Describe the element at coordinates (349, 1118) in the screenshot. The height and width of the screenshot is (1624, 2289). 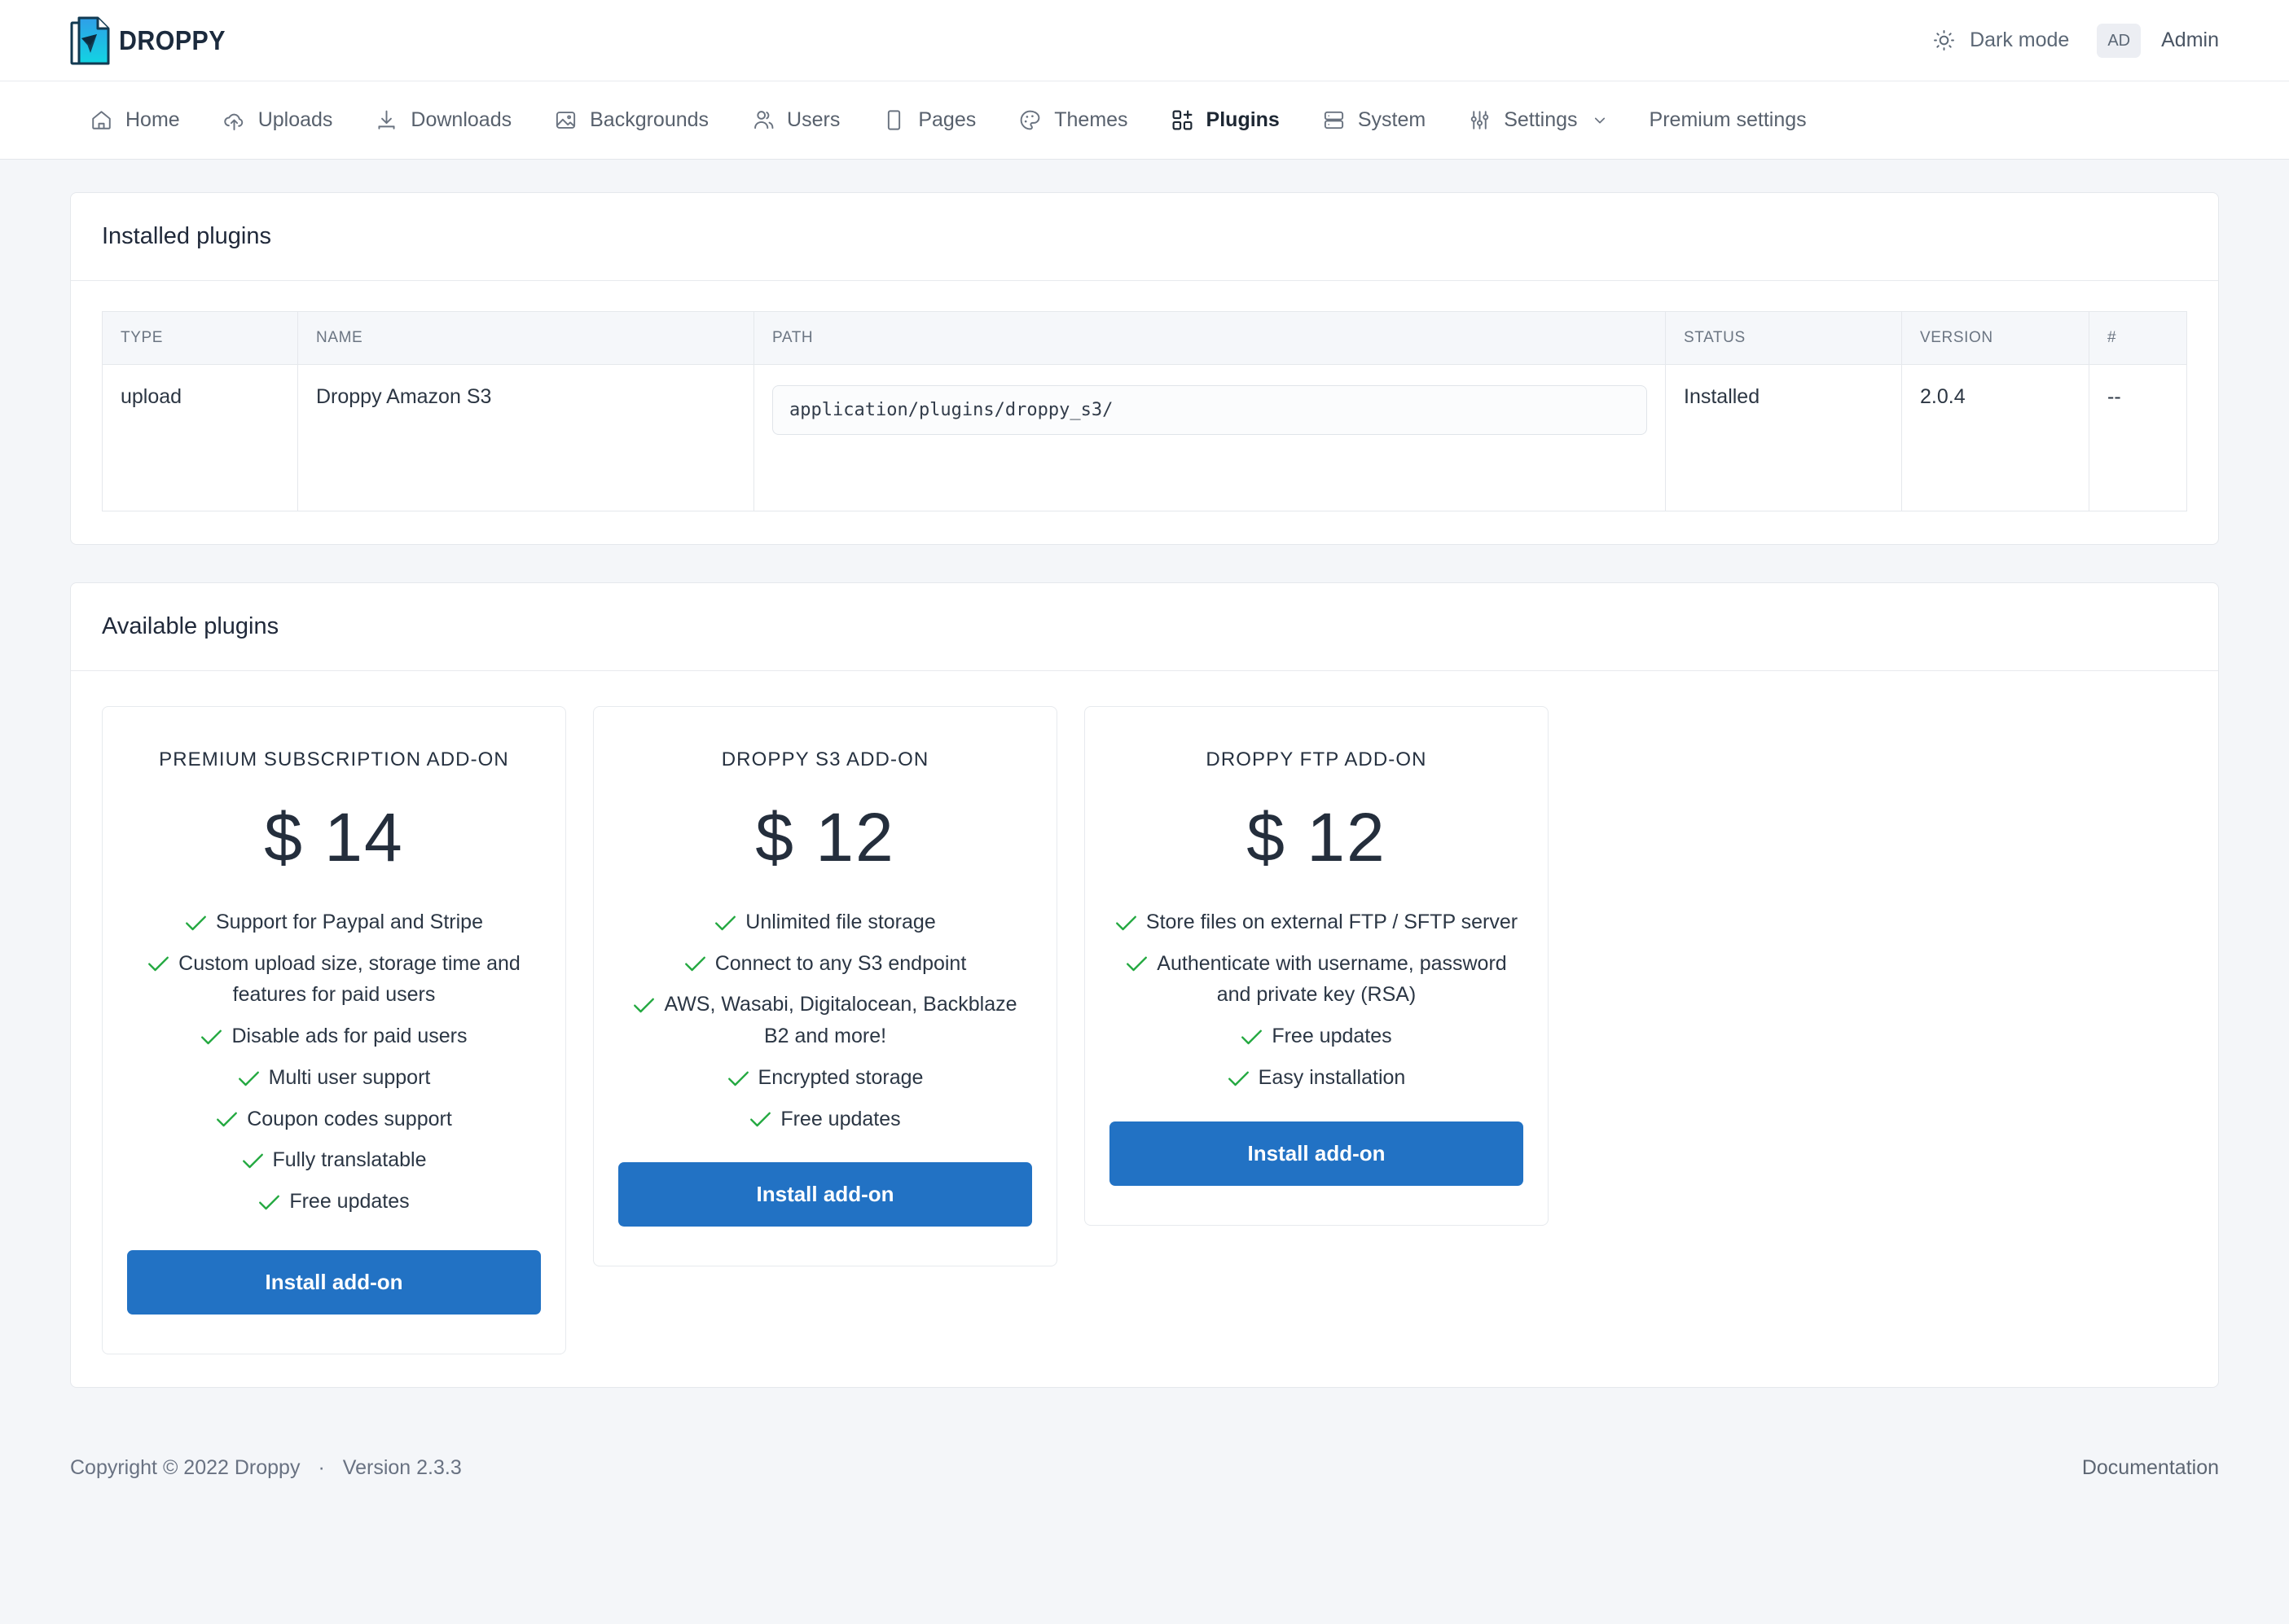
I see `feature-text: Coupon codes support` at that location.